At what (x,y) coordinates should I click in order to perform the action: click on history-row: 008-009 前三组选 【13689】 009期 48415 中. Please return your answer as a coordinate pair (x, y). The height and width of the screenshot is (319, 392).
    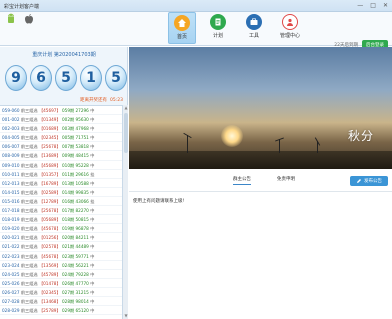
    Looking at the image, I should click on (61, 156).